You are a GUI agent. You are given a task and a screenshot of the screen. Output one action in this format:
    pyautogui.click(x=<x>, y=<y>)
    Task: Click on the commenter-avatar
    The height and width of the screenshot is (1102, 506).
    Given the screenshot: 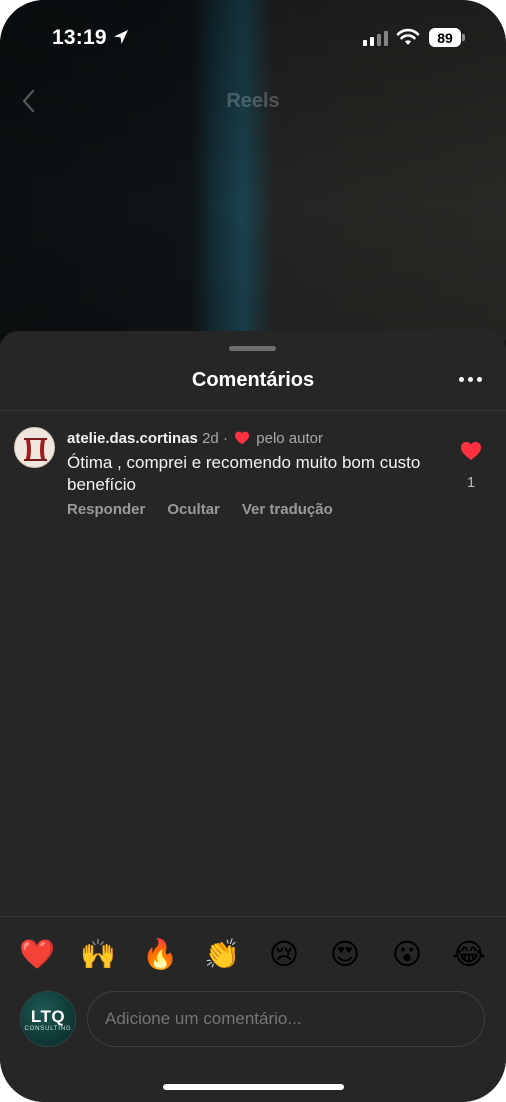 What is the action you would take?
    pyautogui.click(x=34, y=447)
    